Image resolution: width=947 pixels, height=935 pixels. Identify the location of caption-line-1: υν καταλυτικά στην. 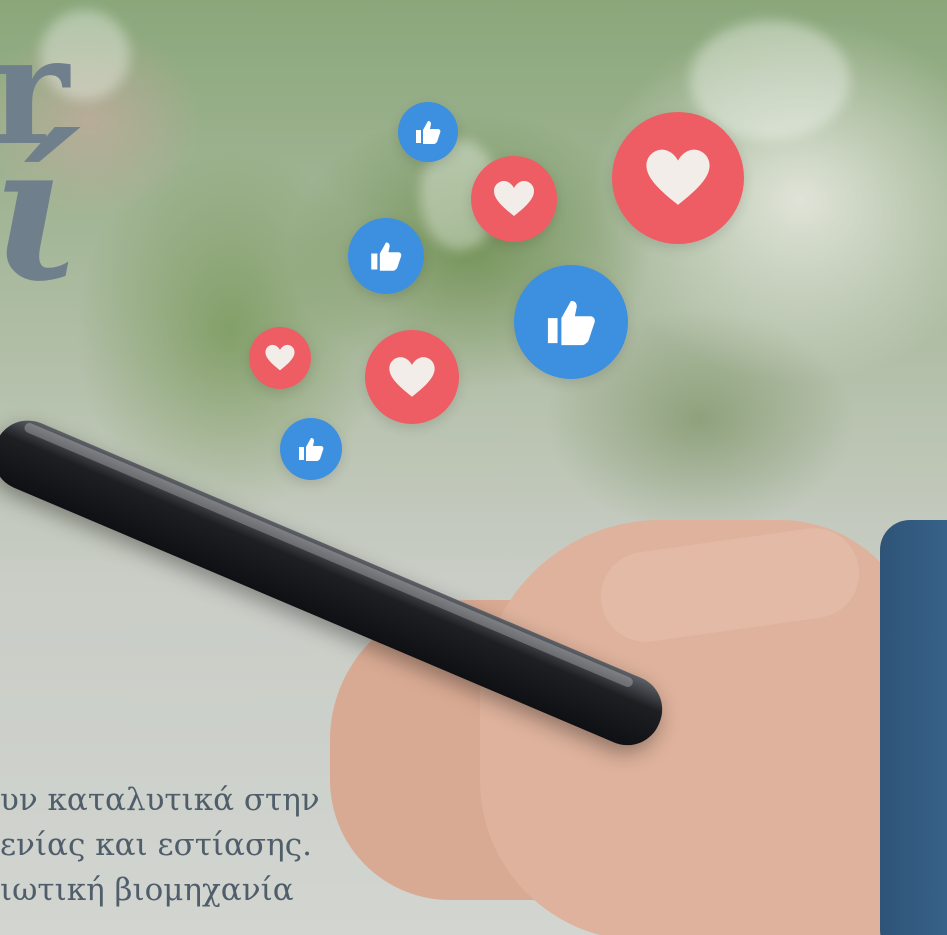
(160, 800).